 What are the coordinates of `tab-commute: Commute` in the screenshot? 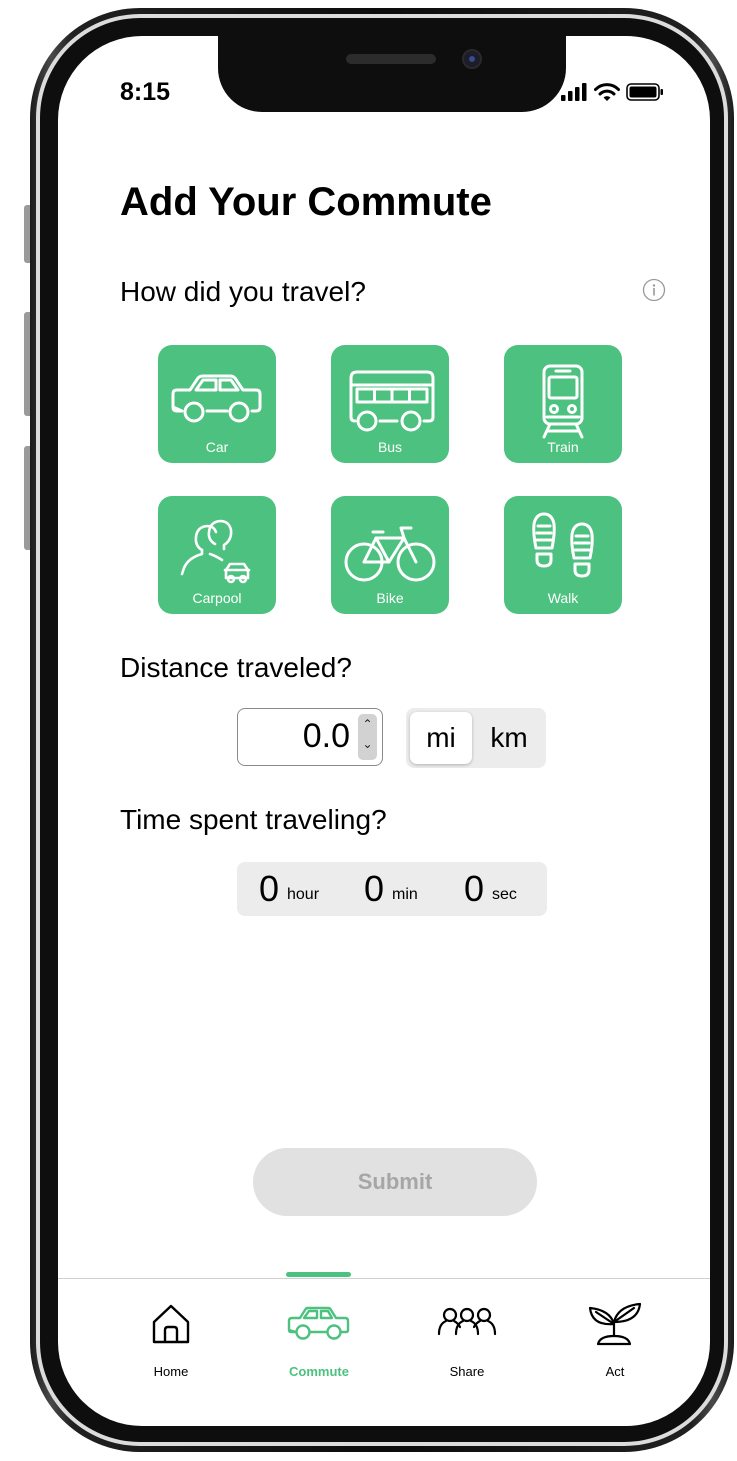 It's located at (319, 1338).